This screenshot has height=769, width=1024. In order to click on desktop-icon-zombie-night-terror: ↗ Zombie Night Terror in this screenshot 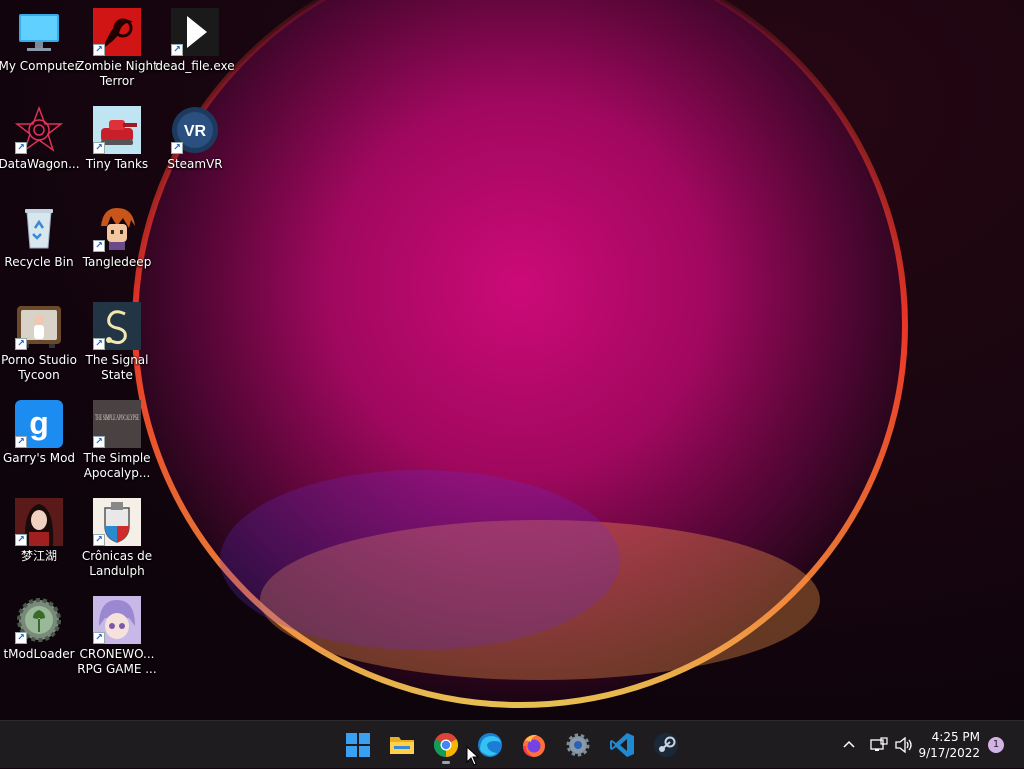, I will do `click(117, 48)`.